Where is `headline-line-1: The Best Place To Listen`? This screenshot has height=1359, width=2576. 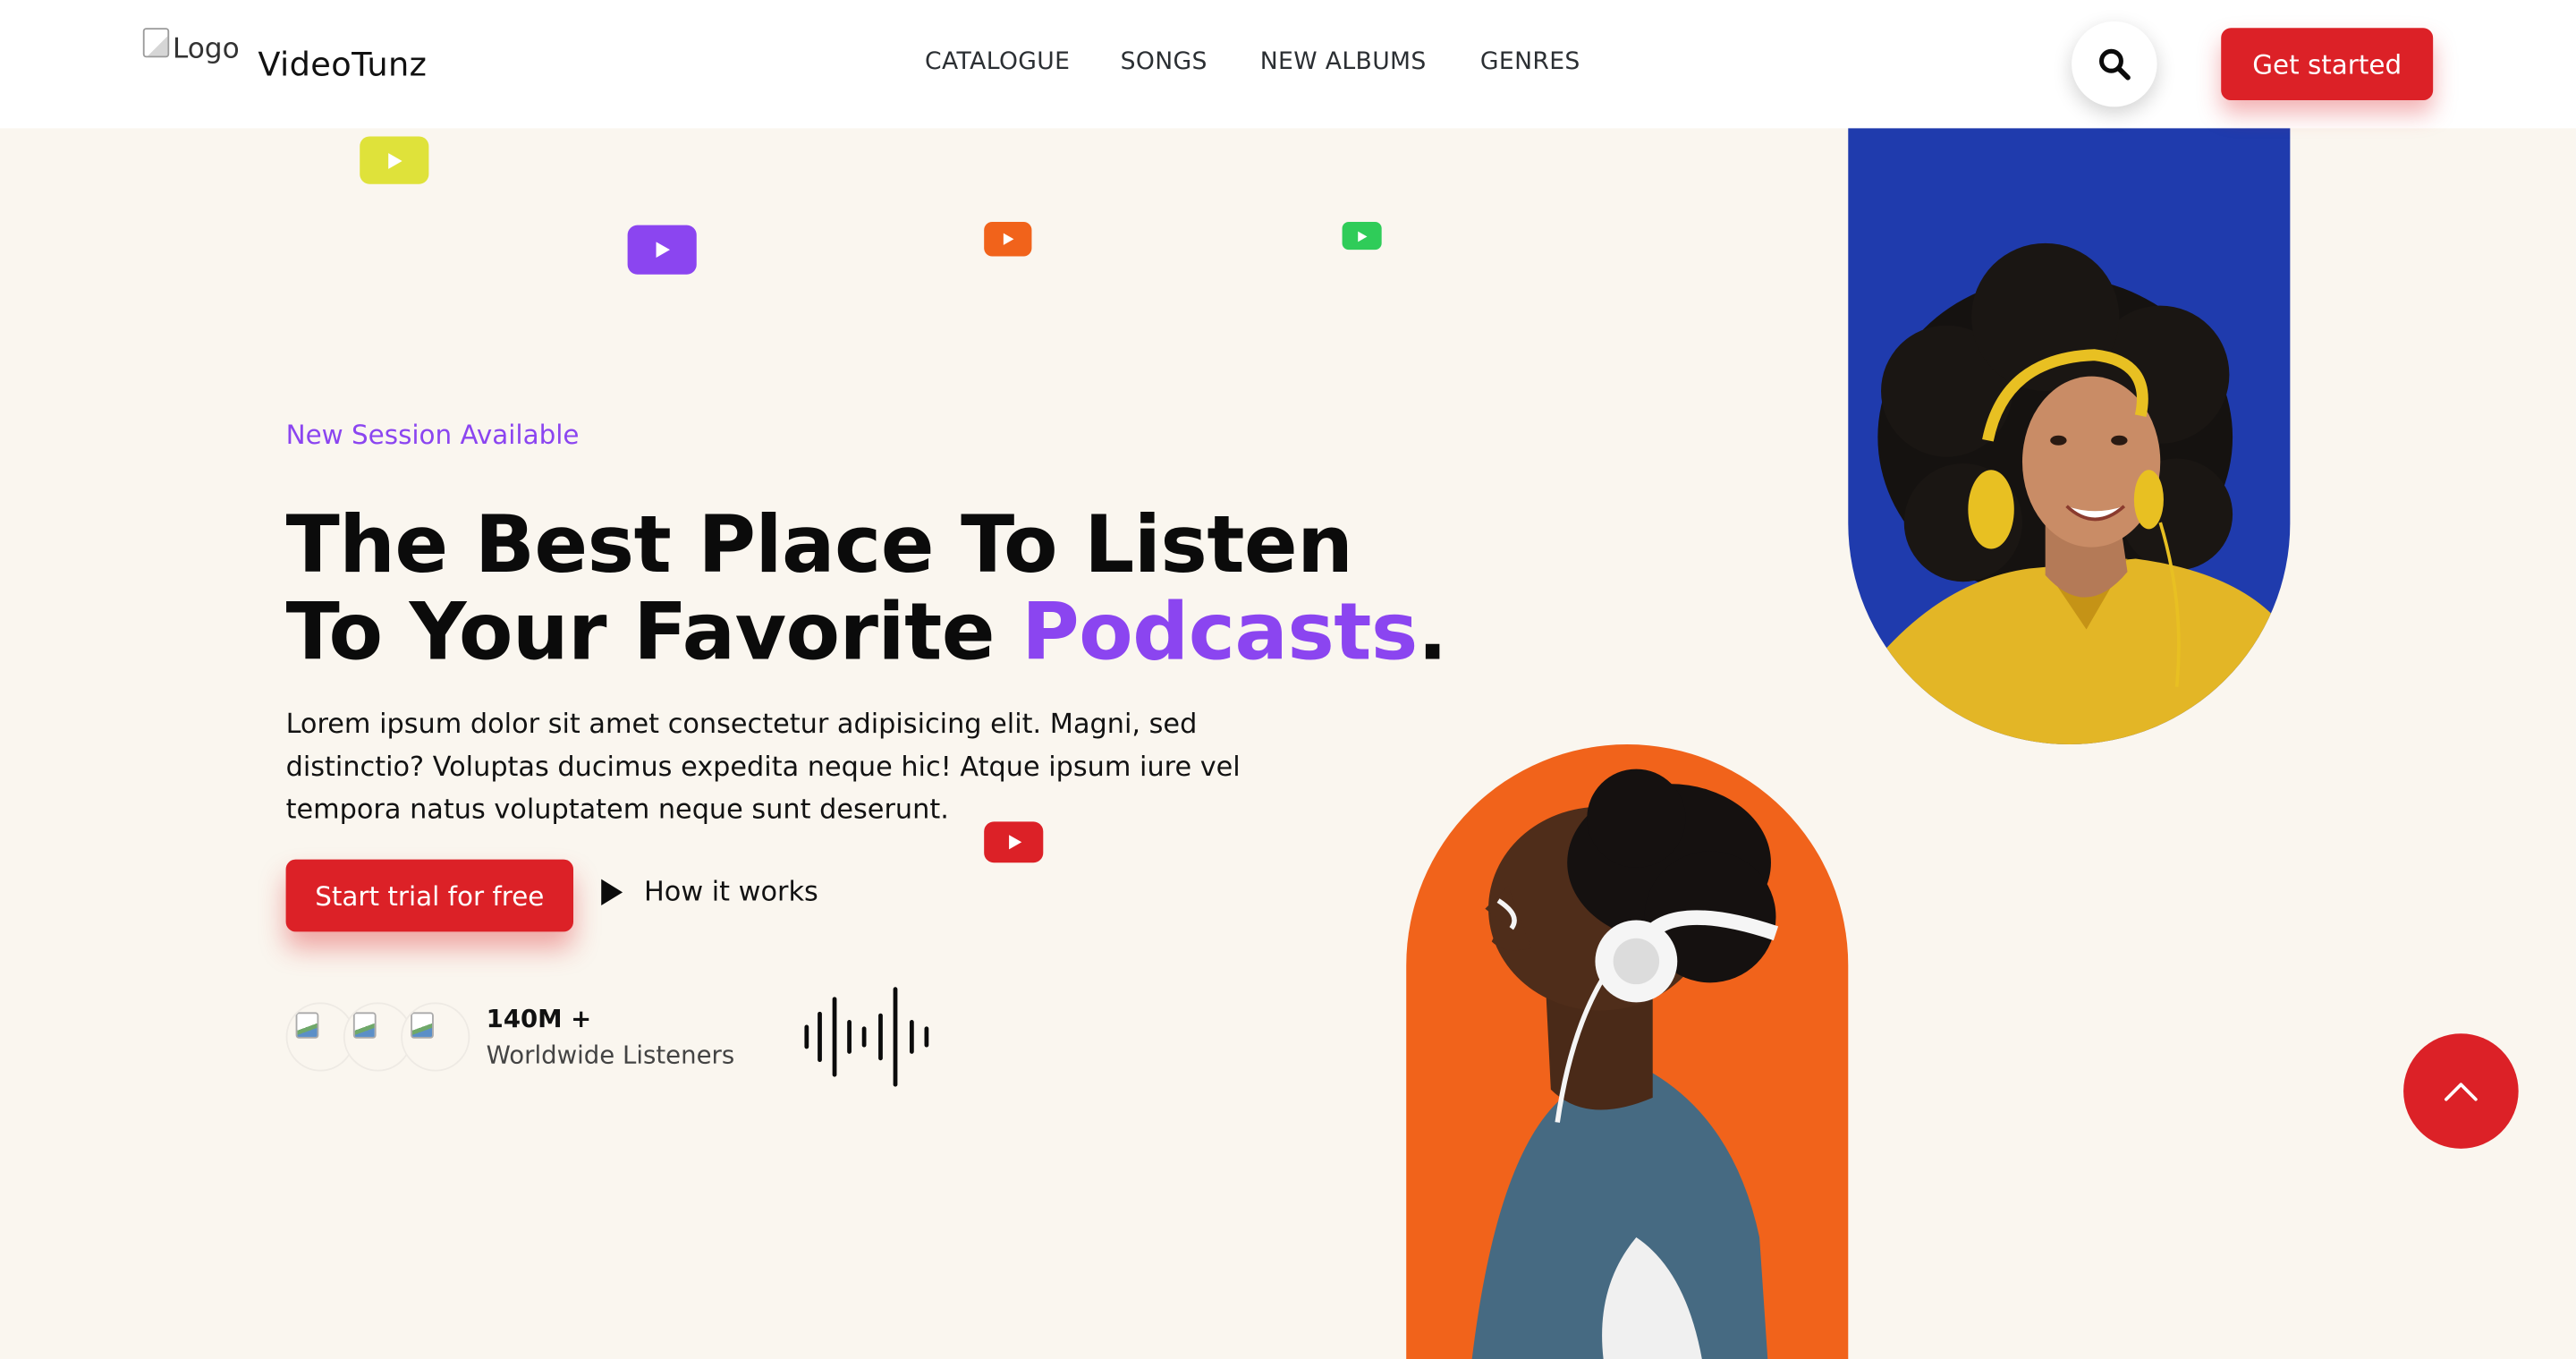 headline-line-1: The Best Place To Listen is located at coordinates (819, 546).